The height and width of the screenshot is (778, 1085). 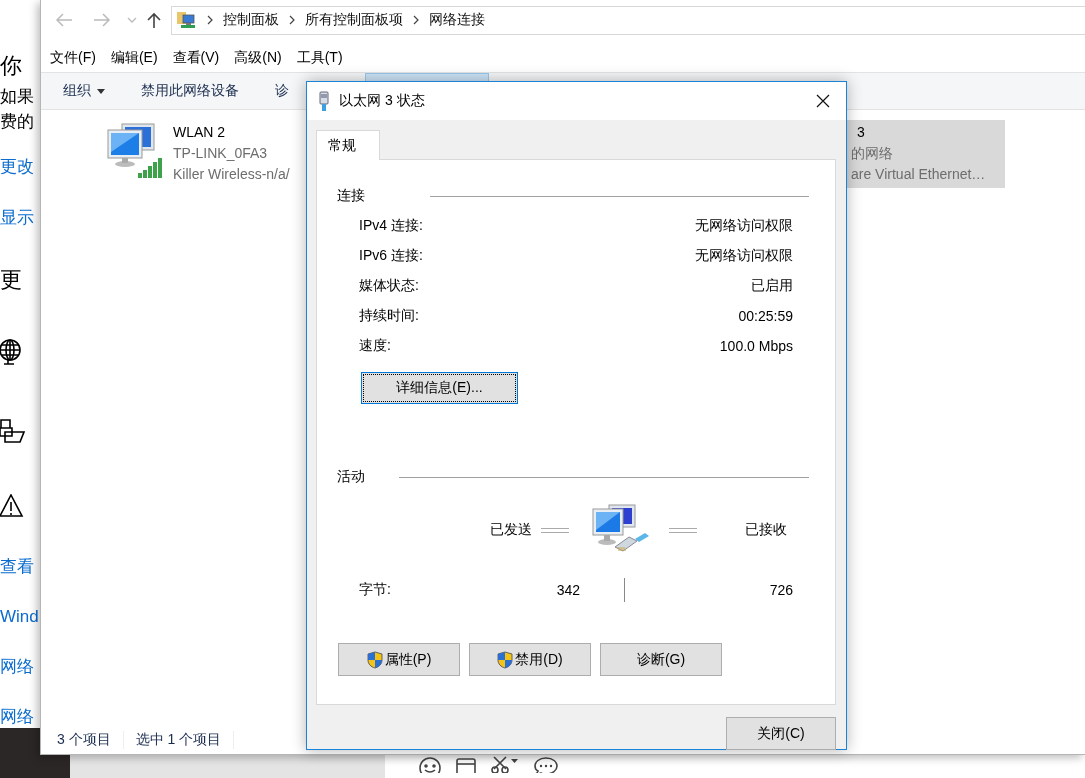 What do you see at coordinates (20, 218) in the screenshot?
I see `settings-link: 显示` at bounding box center [20, 218].